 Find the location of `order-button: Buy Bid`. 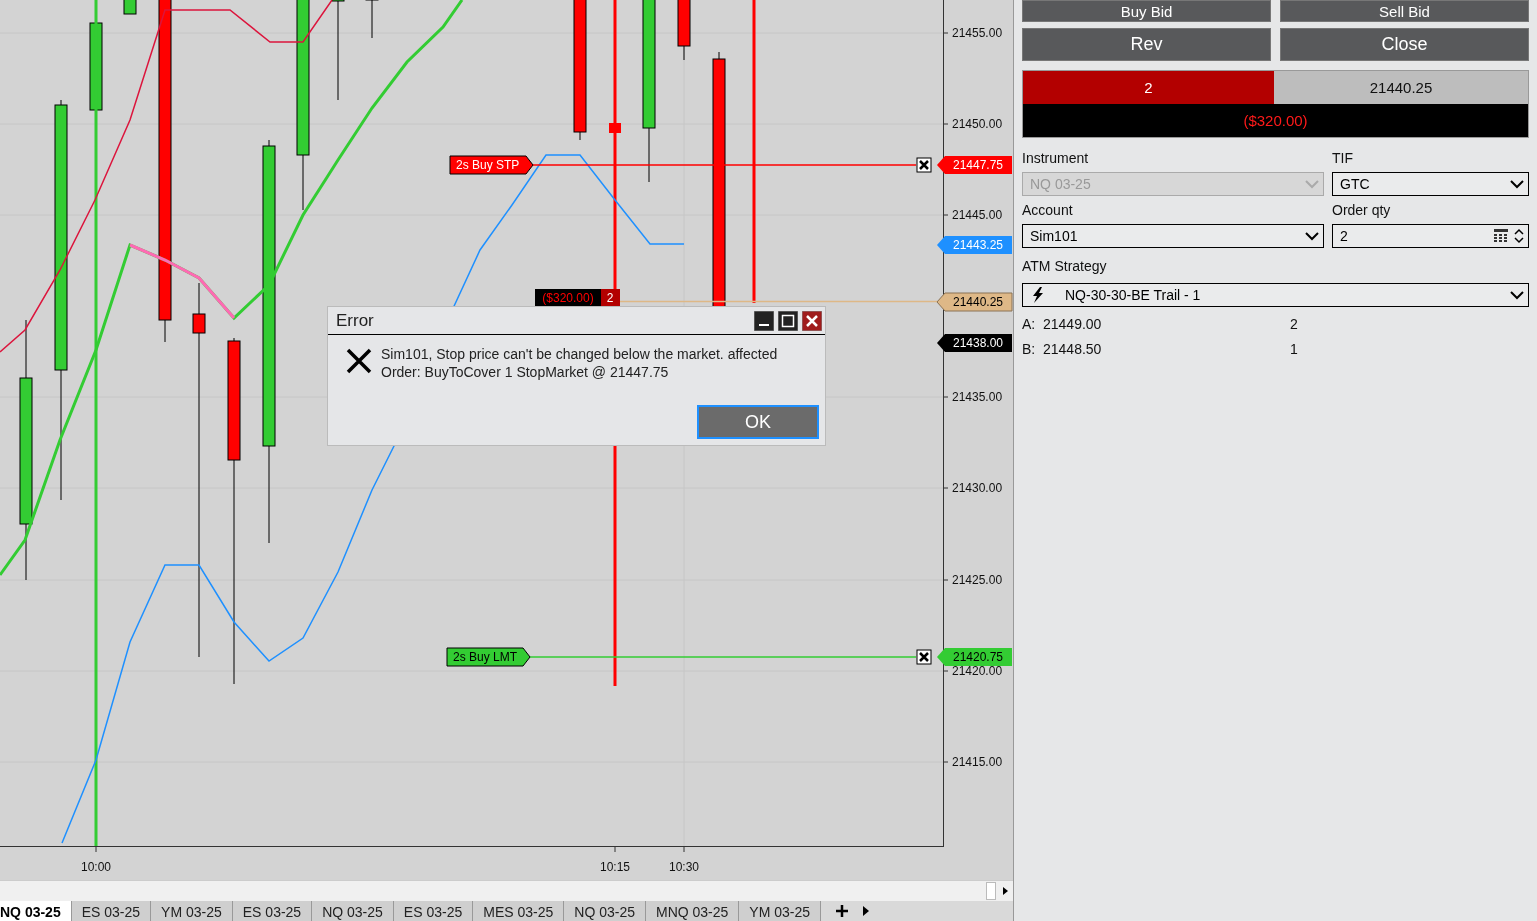

order-button: Buy Bid is located at coordinates (1146, 11).